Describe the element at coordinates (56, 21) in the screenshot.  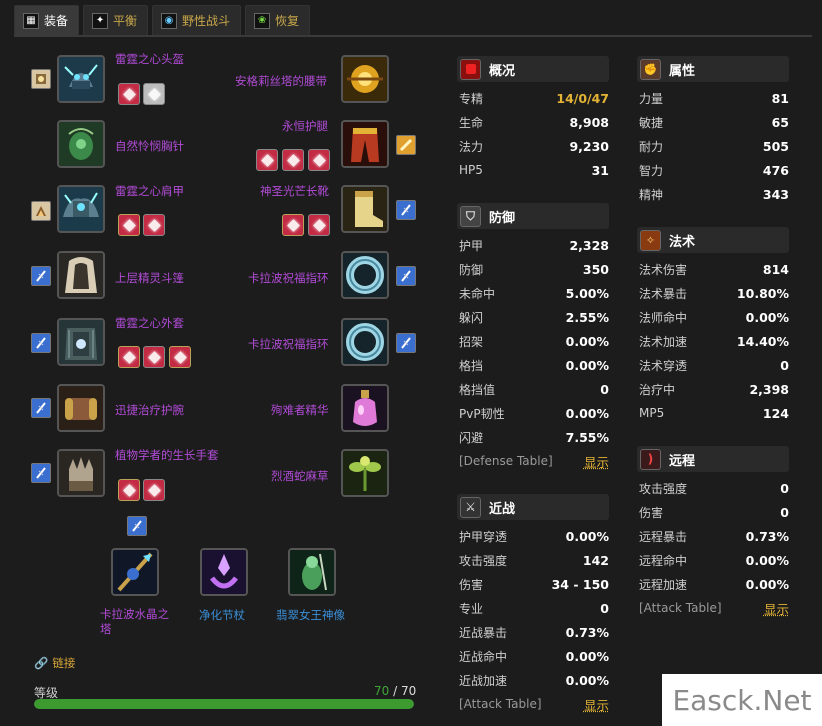
I see `tab-label: 装备` at that location.